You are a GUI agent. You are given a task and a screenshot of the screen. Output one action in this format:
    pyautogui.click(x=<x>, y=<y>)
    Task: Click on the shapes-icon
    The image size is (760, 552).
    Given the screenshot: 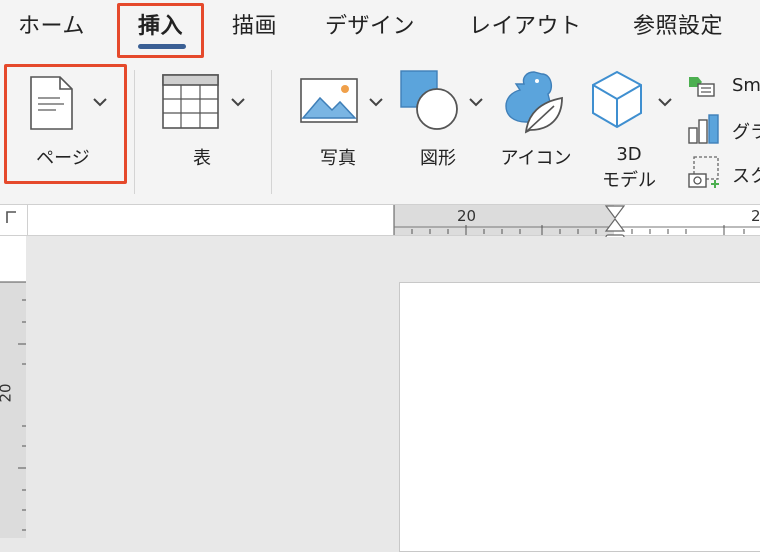 What is the action you would take?
    pyautogui.click(x=429, y=100)
    